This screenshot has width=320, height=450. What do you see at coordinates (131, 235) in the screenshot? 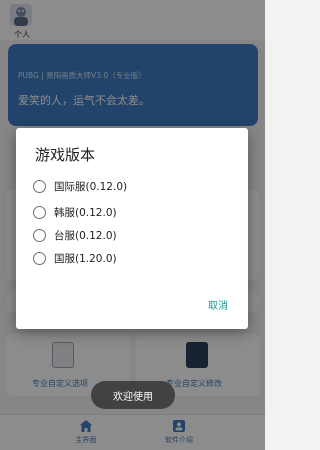
I see `option-taiwan: 台服(0.12.0)` at bounding box center [131, 235].